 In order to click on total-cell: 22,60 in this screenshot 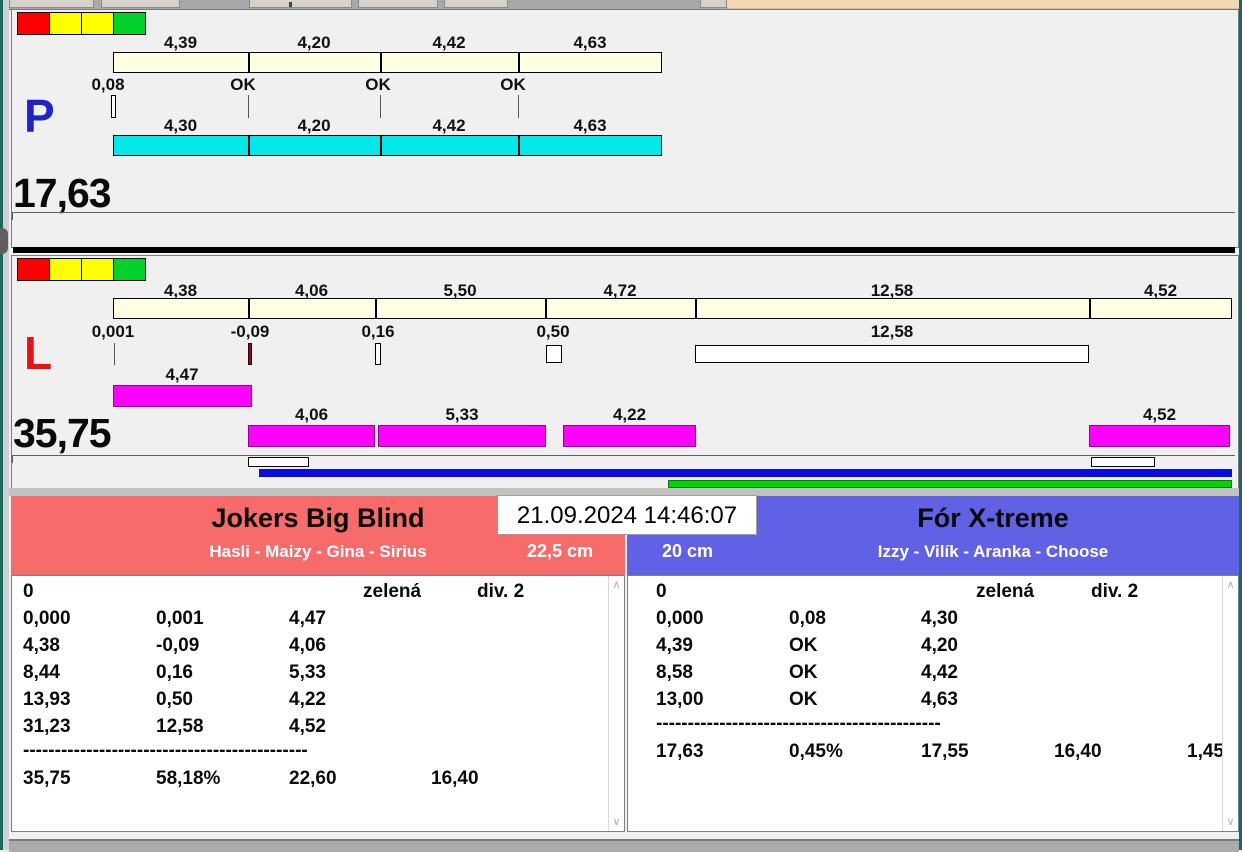, I will do `click(313, 778)`.